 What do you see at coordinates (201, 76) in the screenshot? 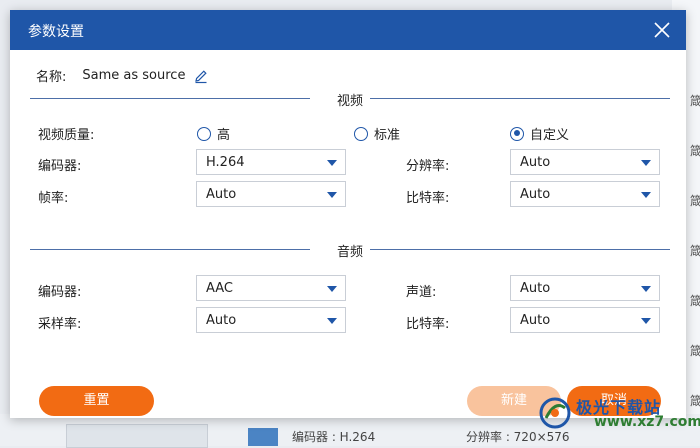
I see `edit-pencil-icon` at bounding box center [201, 76].